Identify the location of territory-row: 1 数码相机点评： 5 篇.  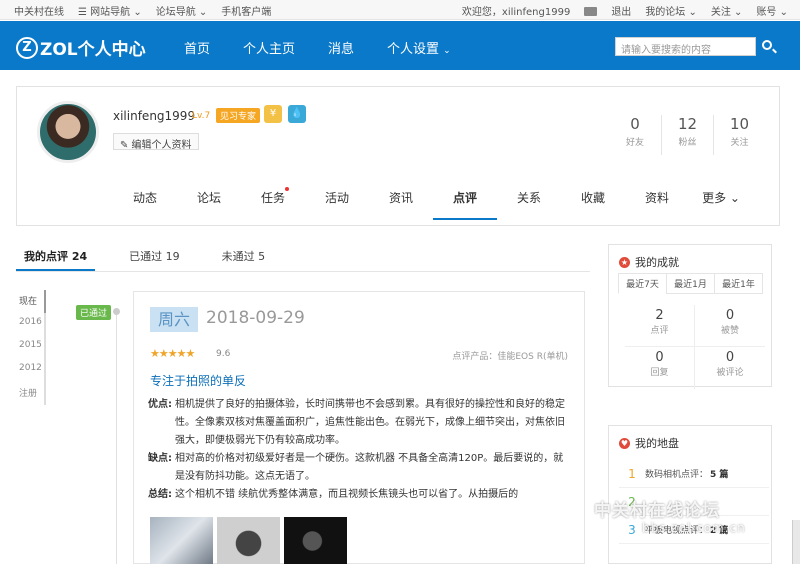
(694, 474).